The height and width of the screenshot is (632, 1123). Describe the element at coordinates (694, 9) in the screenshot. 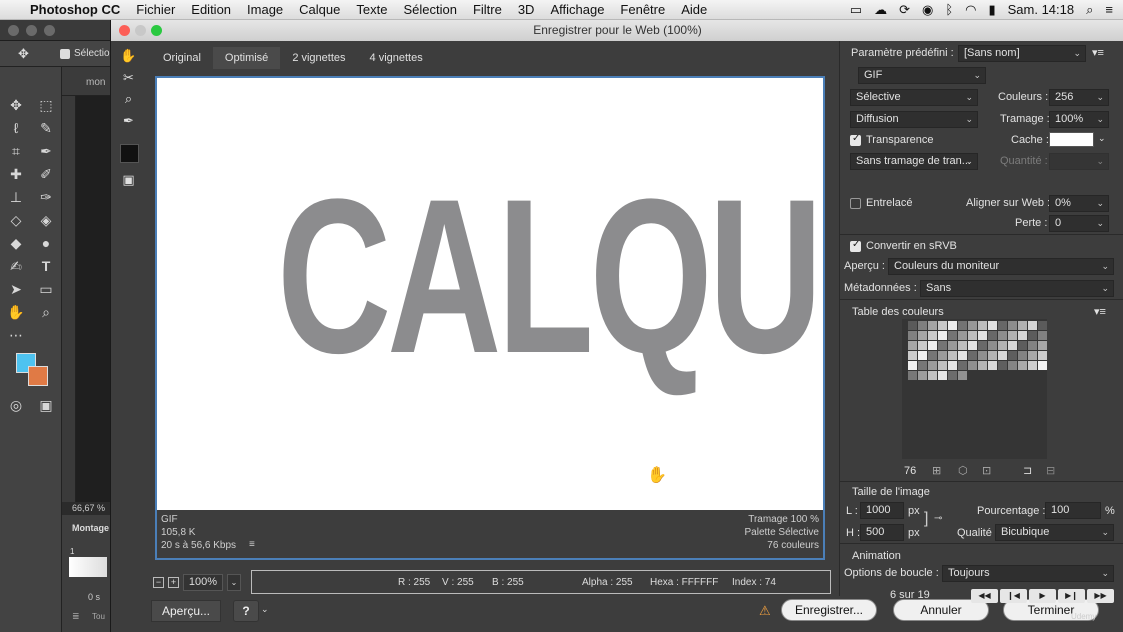

I see `menu-aide: Aide` at that location.